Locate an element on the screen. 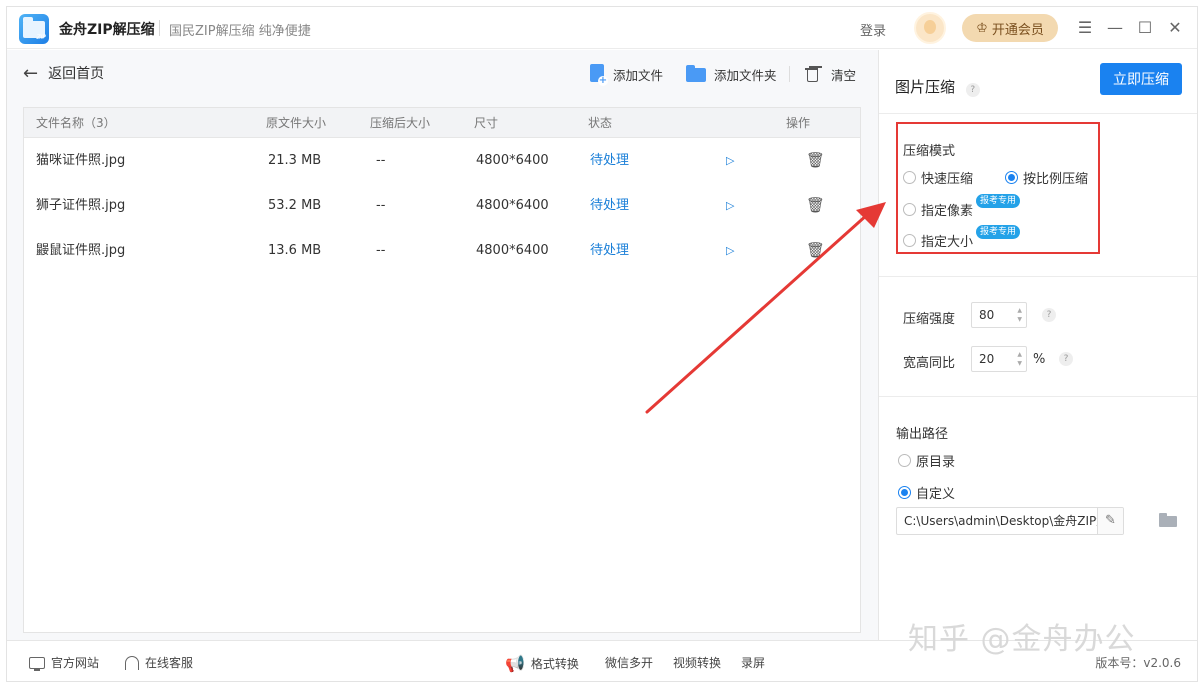 The width and height of the screenshot is (1204, 688). add-folder-button: 添加文件夹 is located at coordinates (731, 74).